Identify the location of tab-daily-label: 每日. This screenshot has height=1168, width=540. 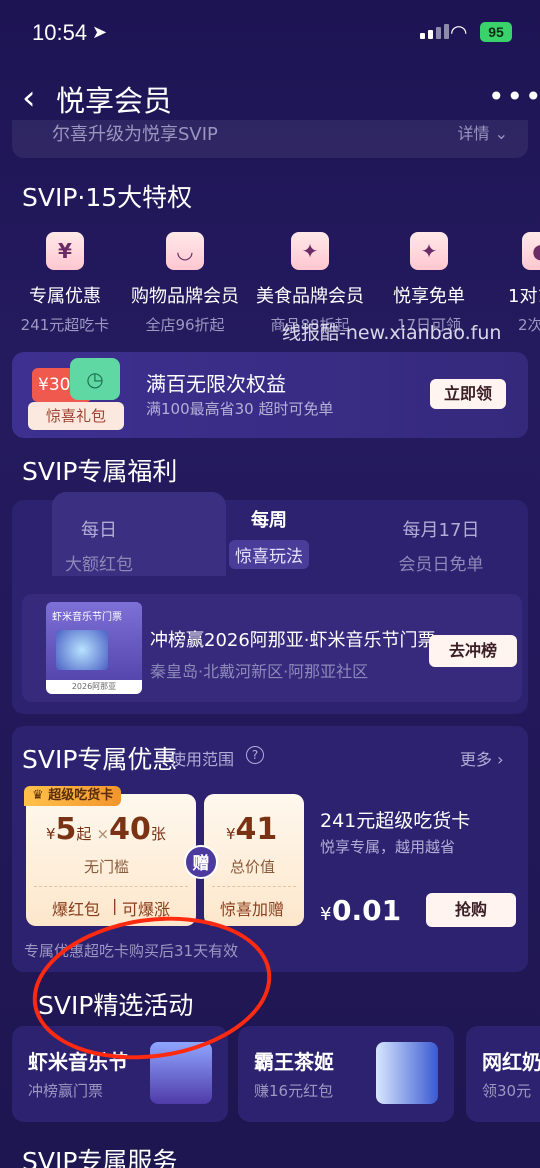
(99, 530).